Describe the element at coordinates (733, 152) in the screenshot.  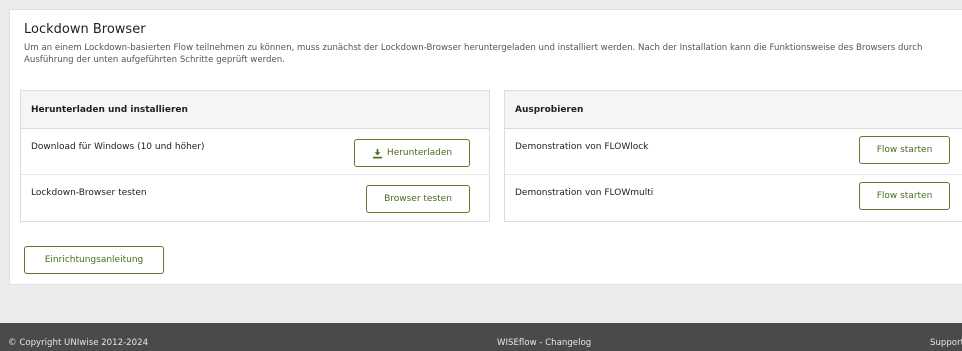
I see `flowlock-row: Demonstration von FLOWlock Flow starten` at that location.